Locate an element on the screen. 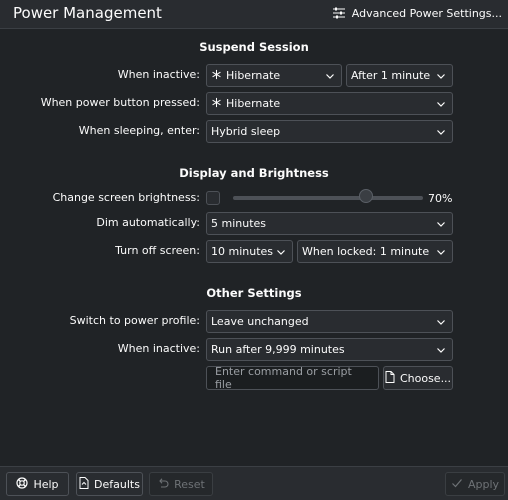  dim-automatically-label: Dim automatically: is located at coordinates (148, 222).